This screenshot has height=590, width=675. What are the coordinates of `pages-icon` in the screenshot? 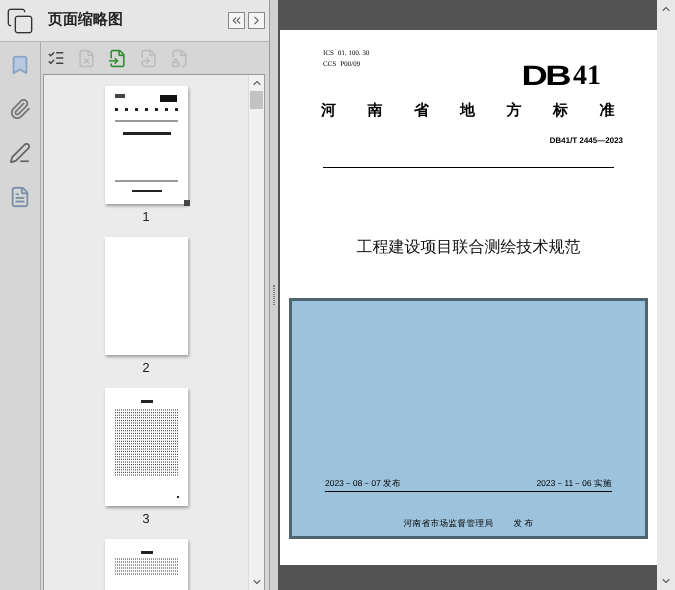 It's located at (20, 20).